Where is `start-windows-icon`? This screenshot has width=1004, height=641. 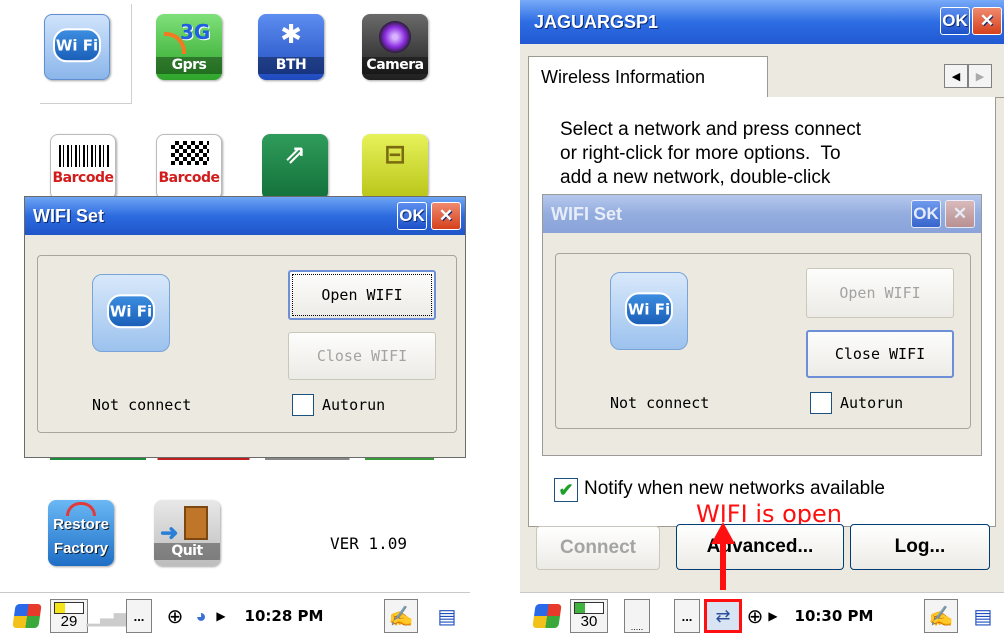 start-windows-icon is located at coordinates (27, 616).